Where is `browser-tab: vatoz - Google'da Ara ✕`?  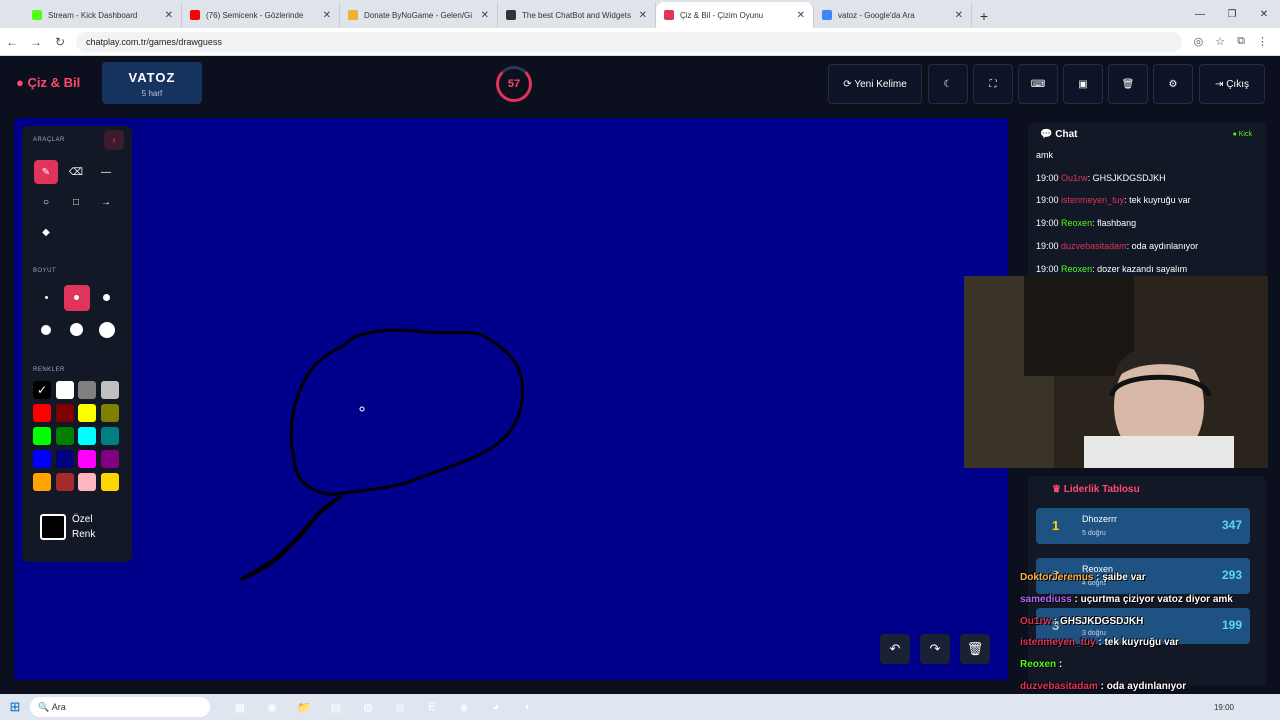 browser-tab: vatoz - Google'da Ara ✕ is located at coordinates (893, 15).